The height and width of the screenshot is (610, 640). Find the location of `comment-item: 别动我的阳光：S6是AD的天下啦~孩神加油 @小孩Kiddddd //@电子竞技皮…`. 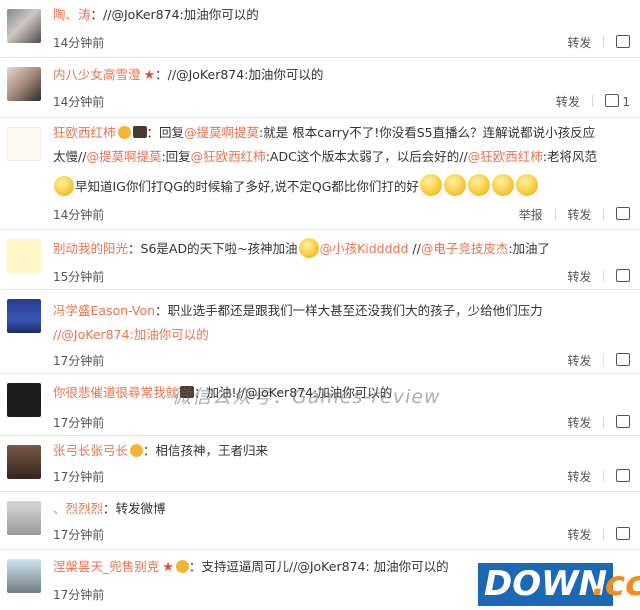

comment-item: 别动我的阳光：S6是AD的天下啦~孩神加油 @小孩Kiddddd //@电子竞技皮… is located at coordinates (320, 260).